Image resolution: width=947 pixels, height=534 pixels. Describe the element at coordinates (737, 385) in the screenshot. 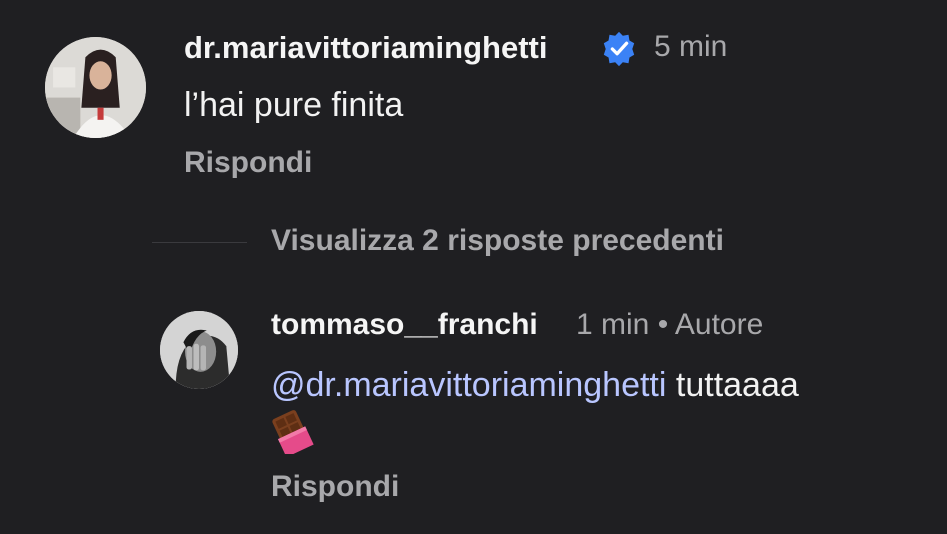

I see `reply-text-body: tuttaaaa` at that location.